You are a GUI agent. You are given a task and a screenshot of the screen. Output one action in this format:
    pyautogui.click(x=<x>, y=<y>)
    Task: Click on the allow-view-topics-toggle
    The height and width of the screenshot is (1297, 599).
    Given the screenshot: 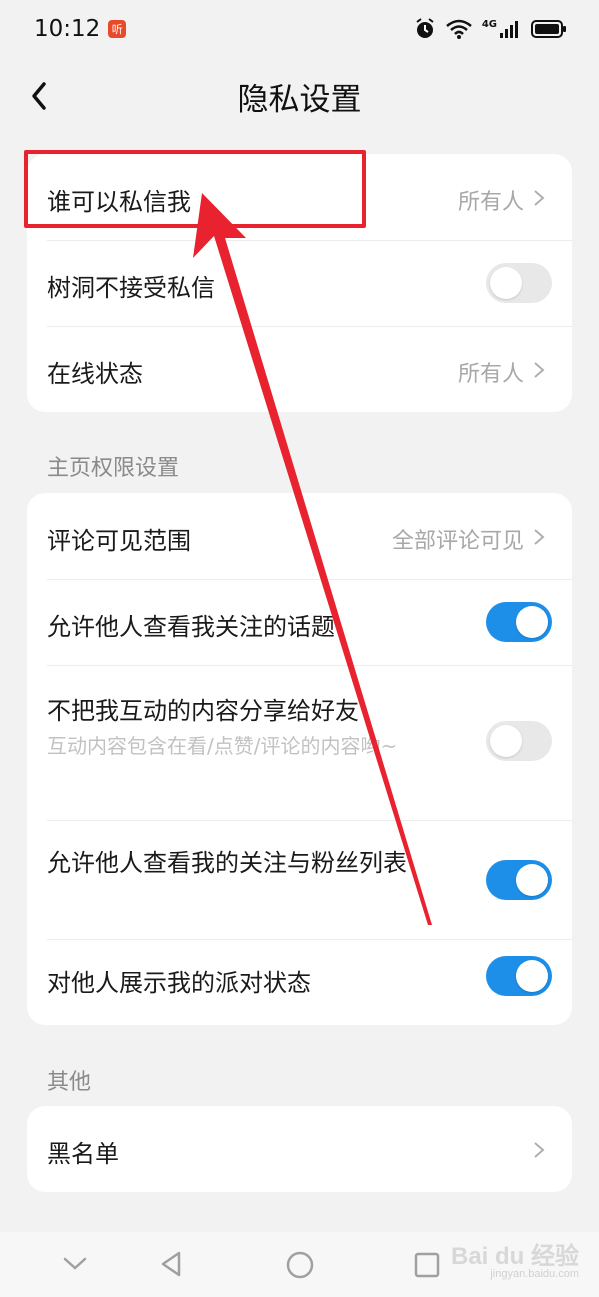 What is the action you would take?
    pyautogui.click(x=519, y=622)
    